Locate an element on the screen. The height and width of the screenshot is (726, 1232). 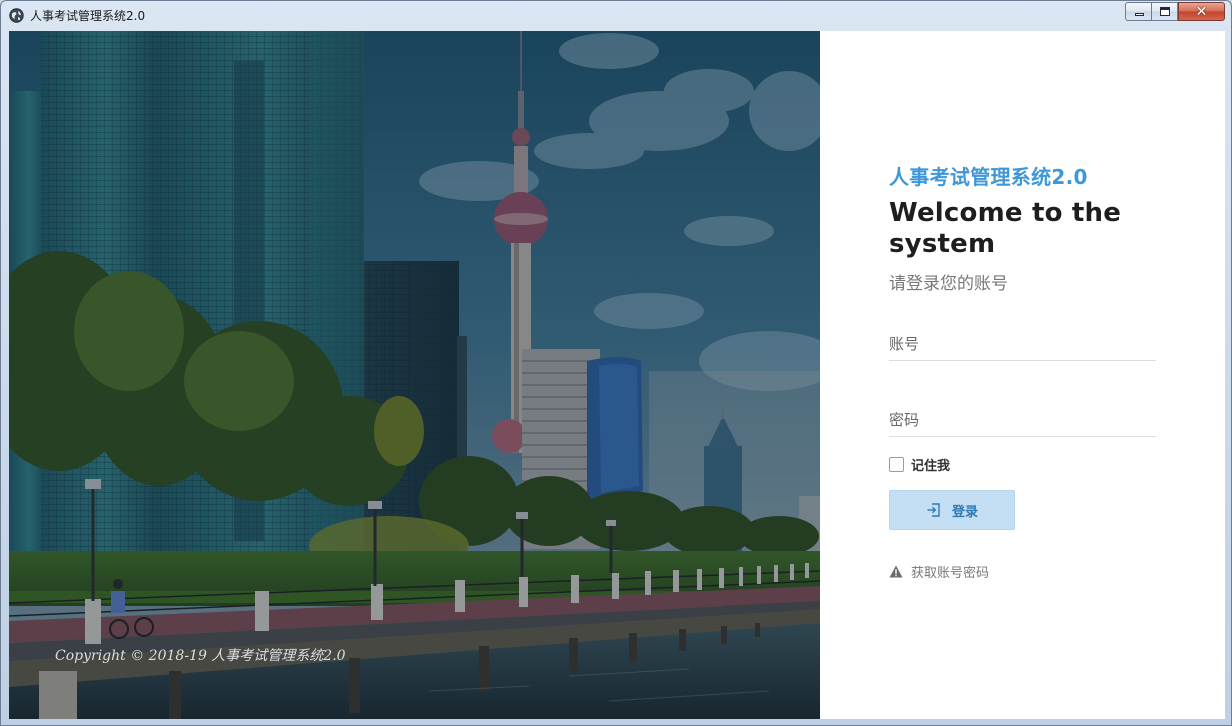
window-title: 人事考试管理系统2.0 is located at coordinates (88, 16).